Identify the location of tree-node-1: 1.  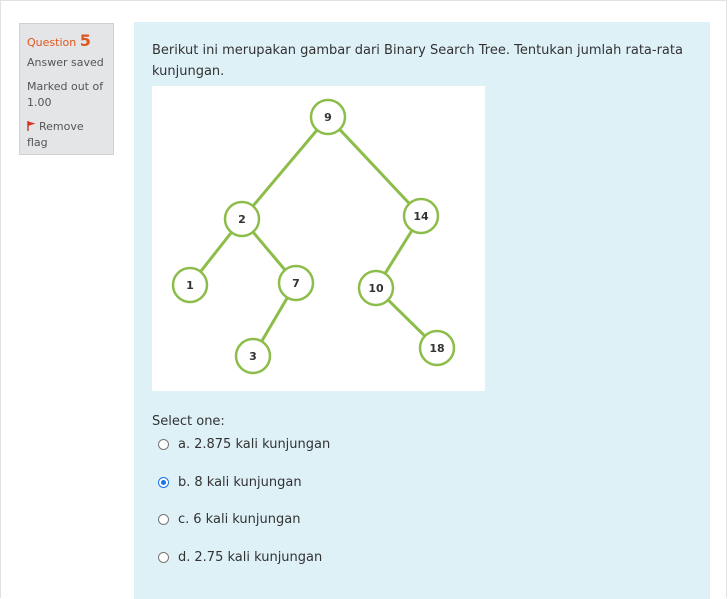
(190, 285).